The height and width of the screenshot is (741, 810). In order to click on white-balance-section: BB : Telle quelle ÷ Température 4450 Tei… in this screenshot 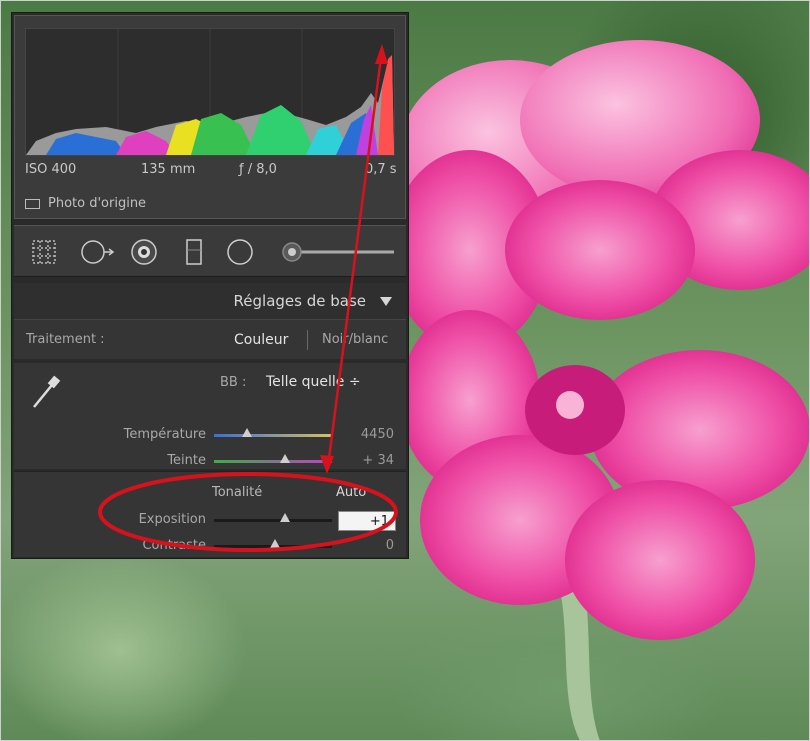, I will do `click(210, 416)`.